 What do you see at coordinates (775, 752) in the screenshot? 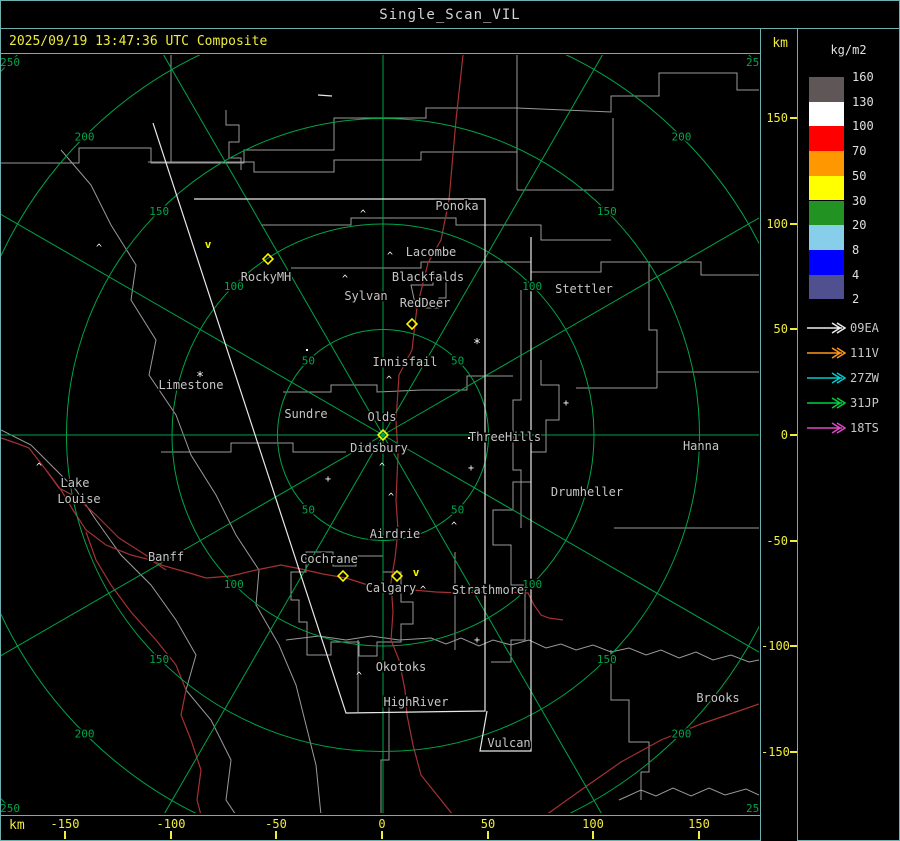
I see `y-tick-label: -150` at bounding box center [775, 752].